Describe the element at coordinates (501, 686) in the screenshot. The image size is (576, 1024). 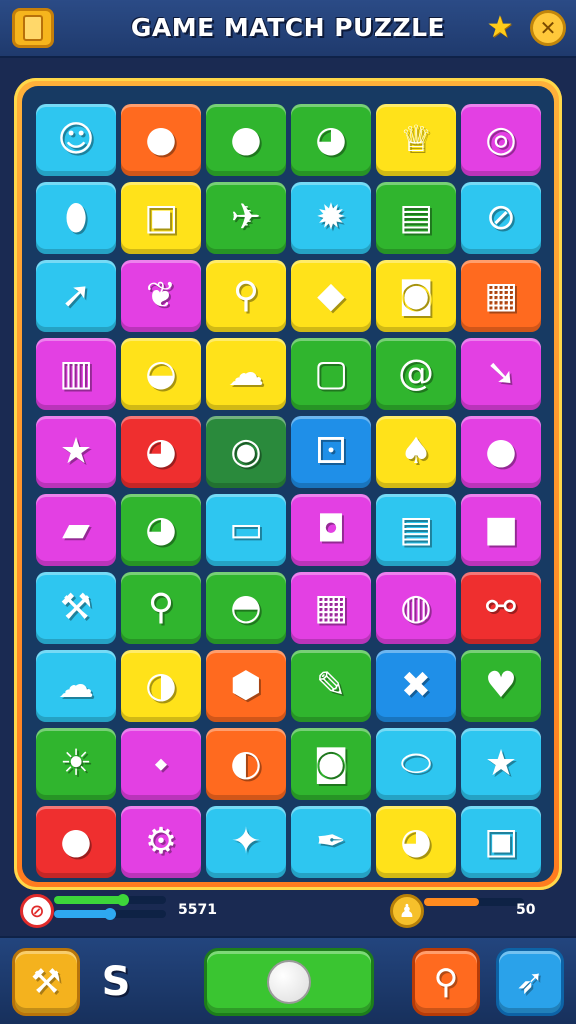
I see `tile-r8-c6: ♥` at that location.